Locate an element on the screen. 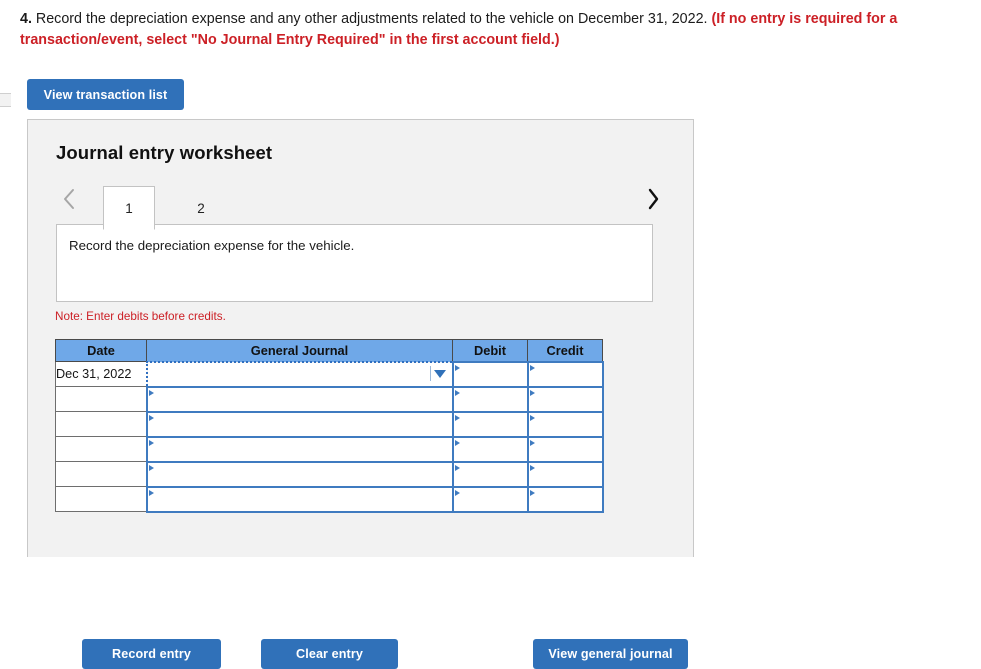 This screenshot has width=981, height=669. tab-1-label: 1 is located at coordinates (129, 208).